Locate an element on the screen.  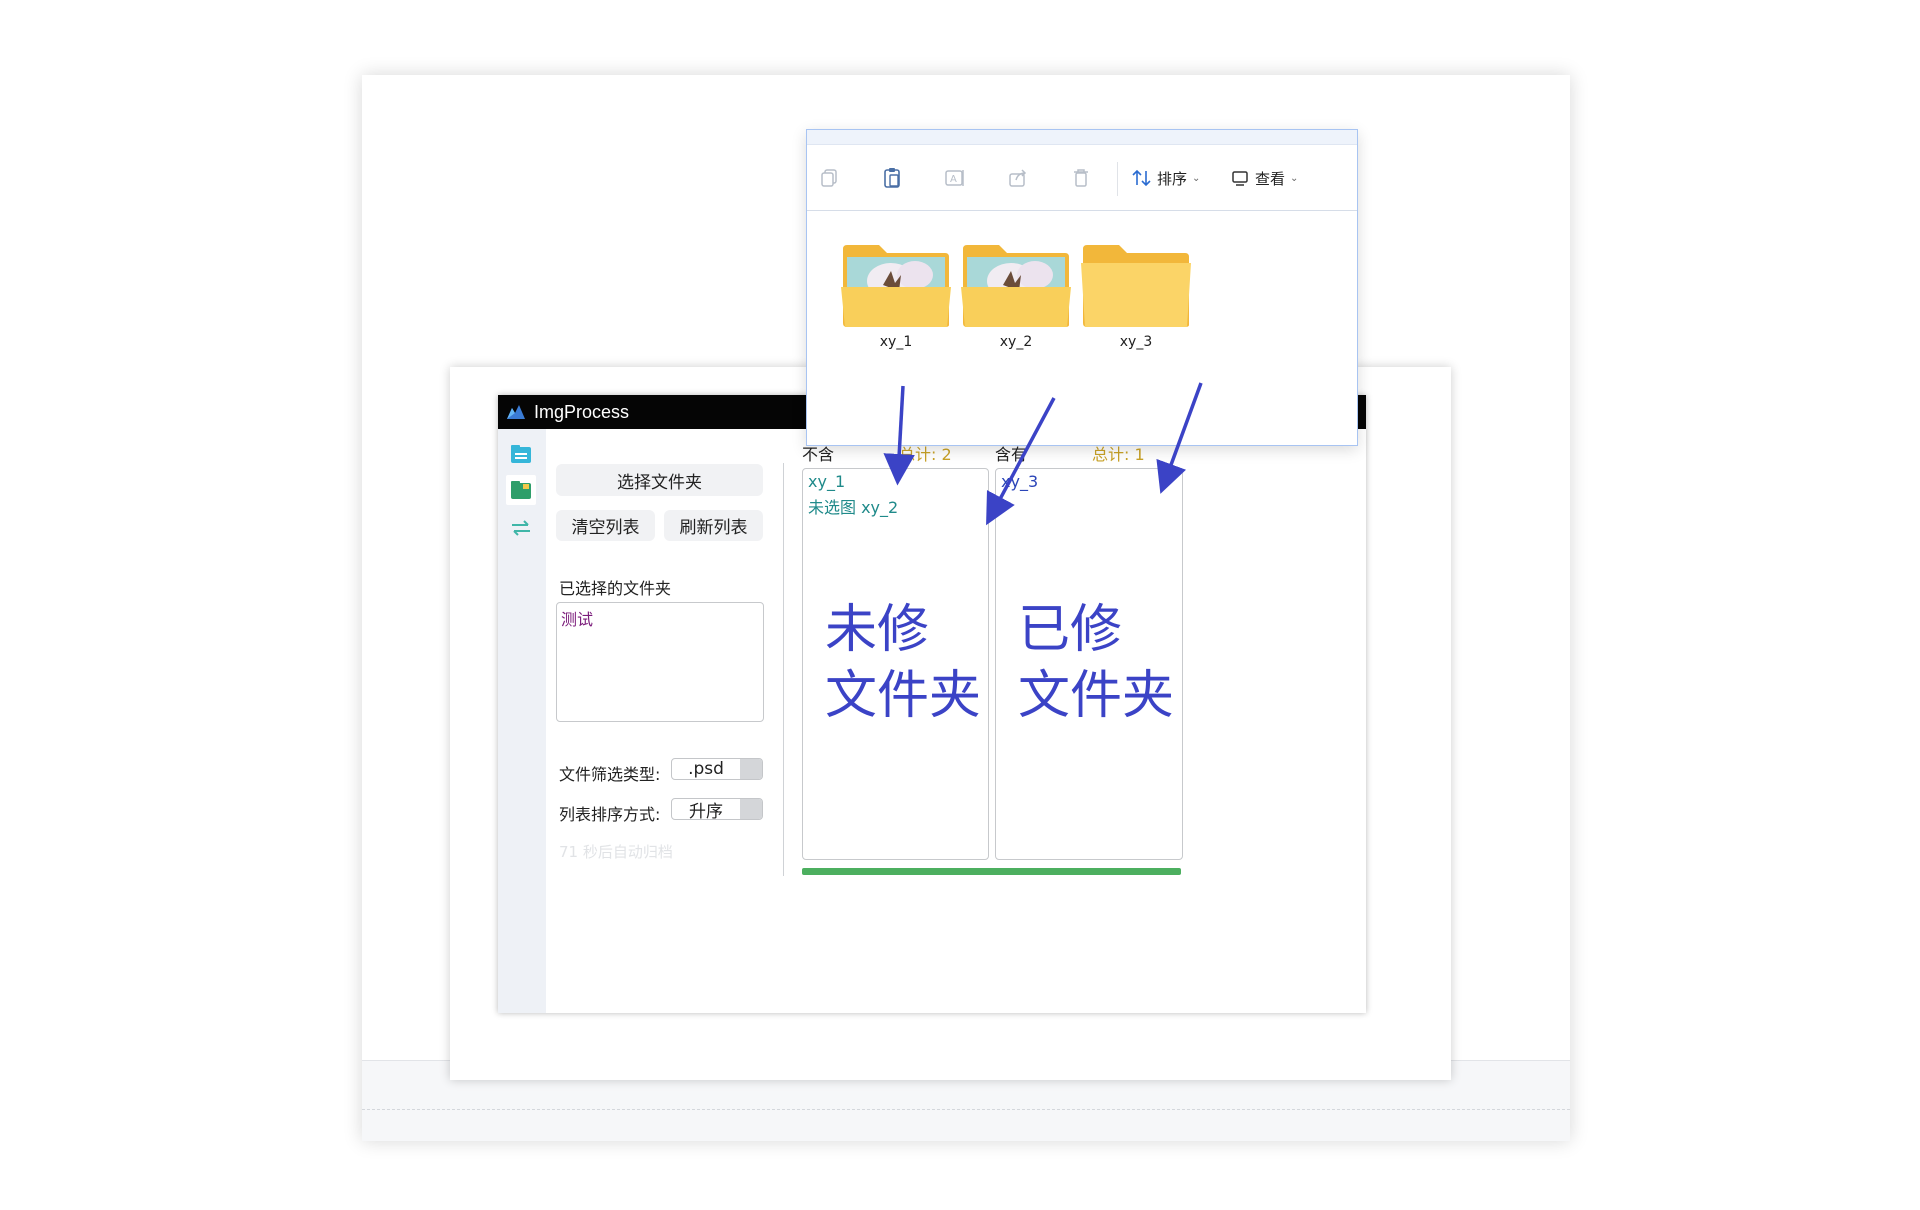
sort-dropdown-arrow is located at coordinates (751, 809).